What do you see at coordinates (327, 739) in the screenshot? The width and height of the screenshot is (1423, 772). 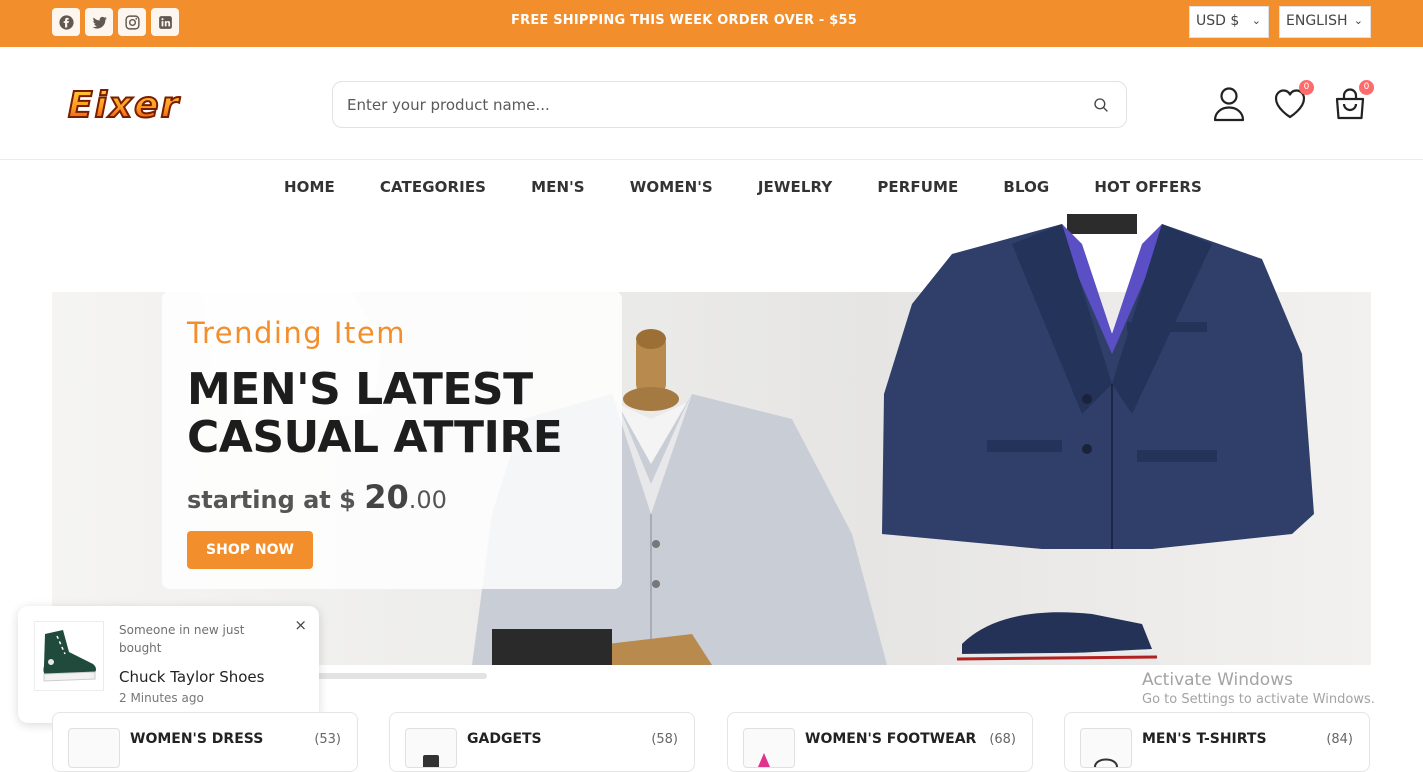 I see `category-count: (53)` at bounding box center [327, 739].